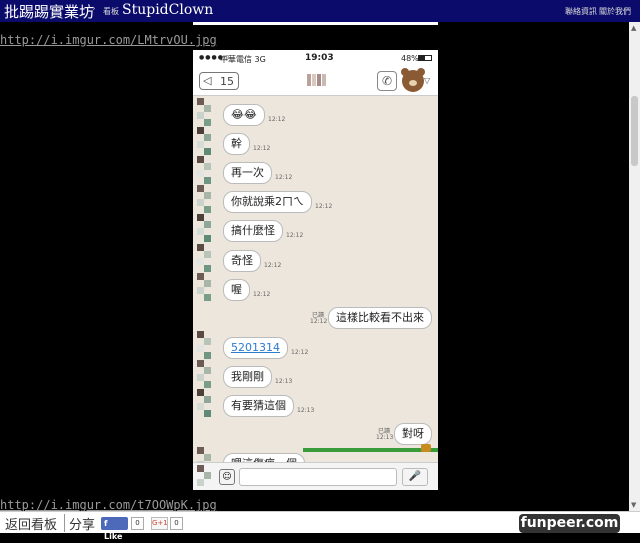 This screenshot has width=640, height=543. Describe the element at coordinates (227, 81) in the screenshot. I see `unread-count: 15` at that location.